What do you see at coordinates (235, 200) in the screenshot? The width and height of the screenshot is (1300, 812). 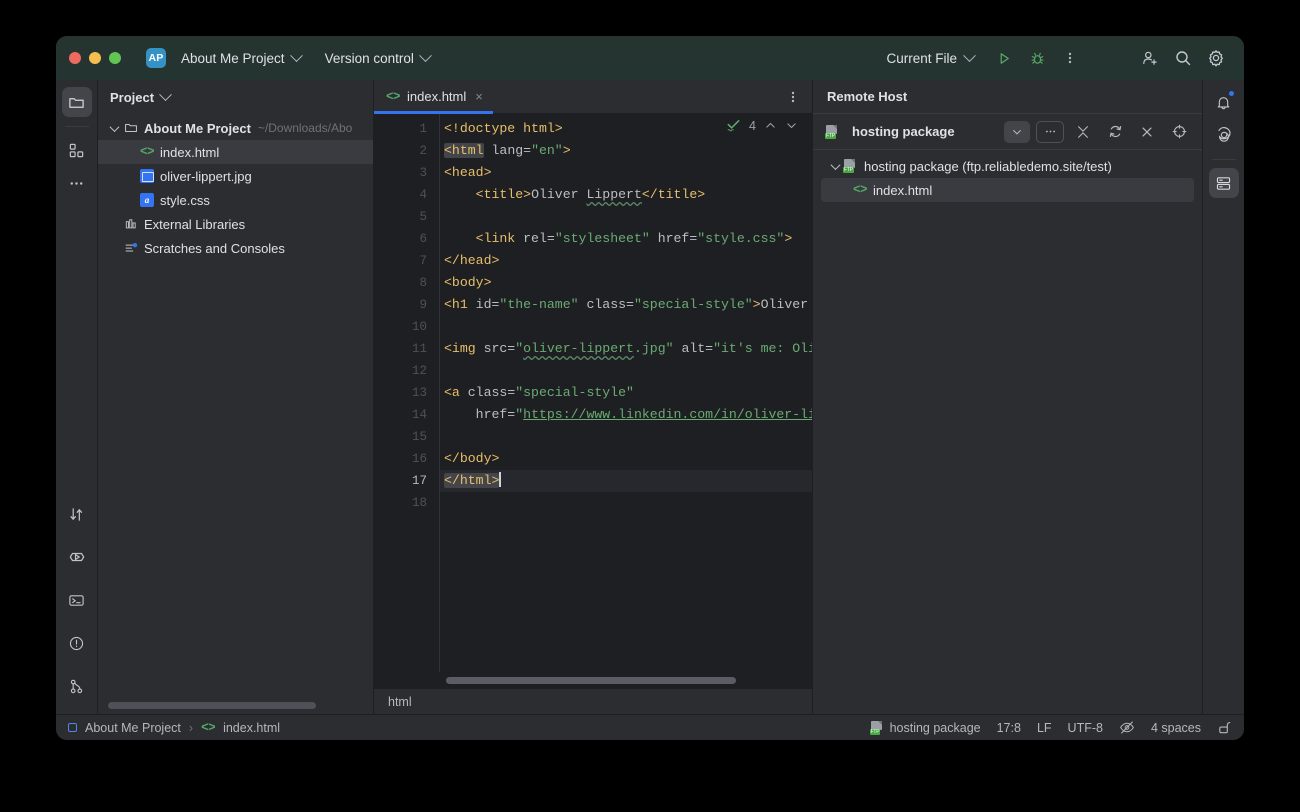 I see `tree-item-style-css: a style.css` at bounding box center [235, 200].